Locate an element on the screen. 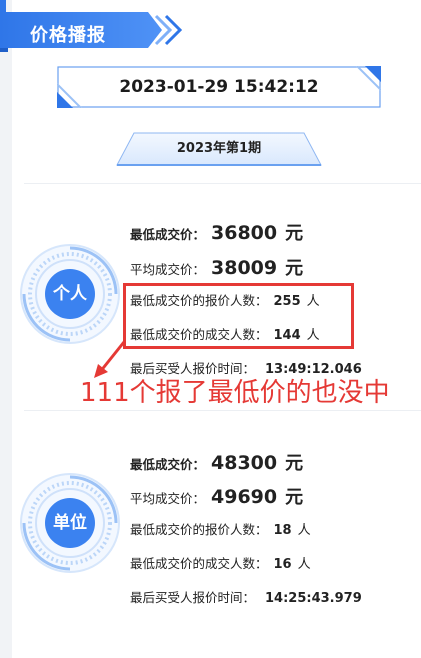 Image resolution: width=421 pixels, height=658 pixels. period-tab: 2023年第1期 is located at coordinates (219, 149).